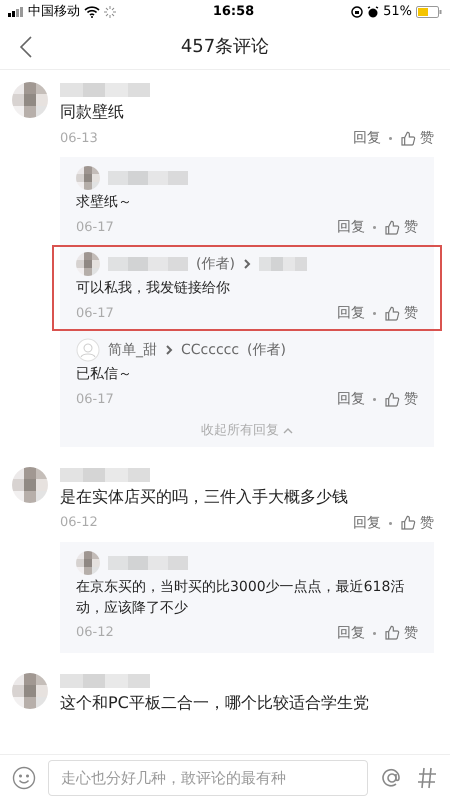 The height and width of the screenshot is (800, 450). I want to click on chevron-up-icon, so click(288, 430).